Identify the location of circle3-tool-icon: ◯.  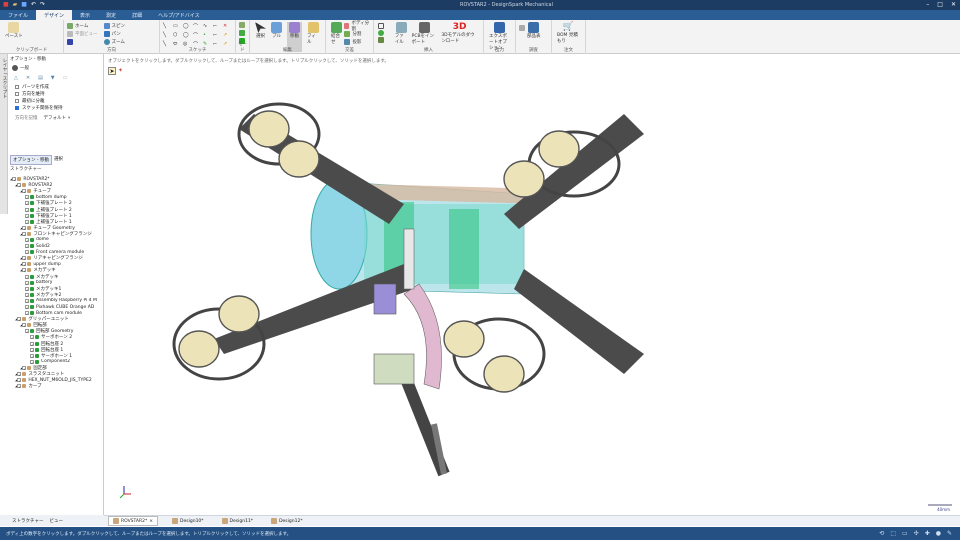
(187, 35).